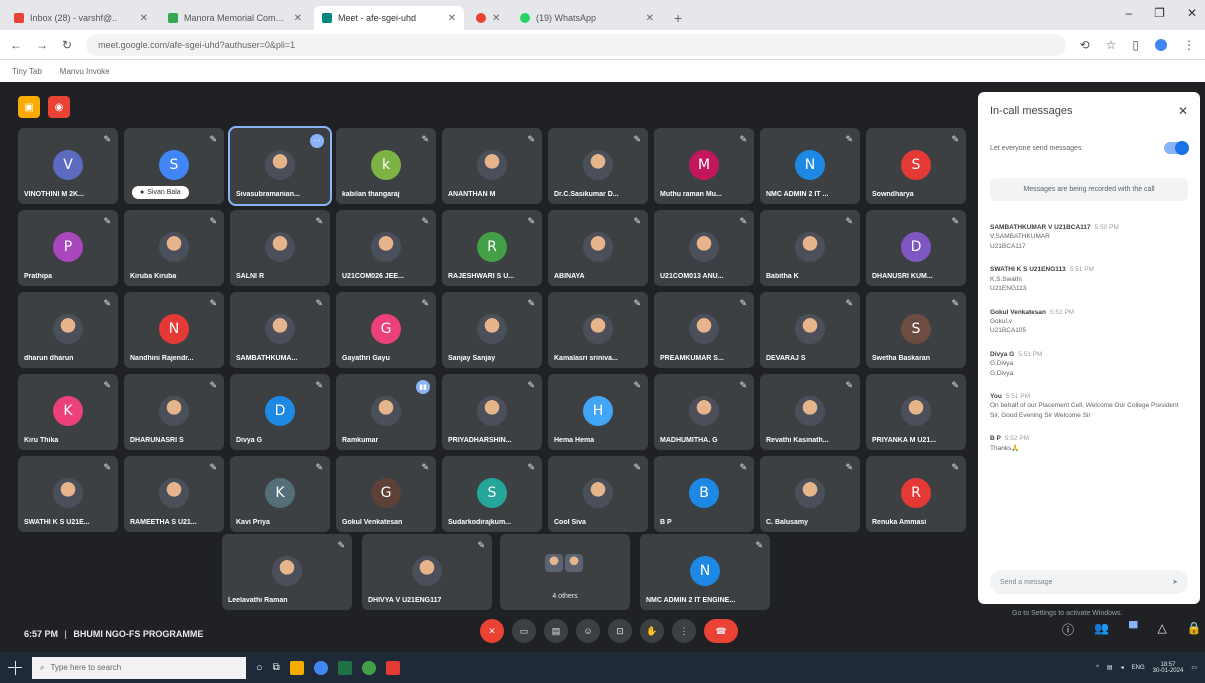 Image resolution: width=1205 pixels, height=683 pixels. What do you see at coordinates (276, 667) in the screenshot?
I see `task-view-icon: ⧉` at bounding box center [276, 667].